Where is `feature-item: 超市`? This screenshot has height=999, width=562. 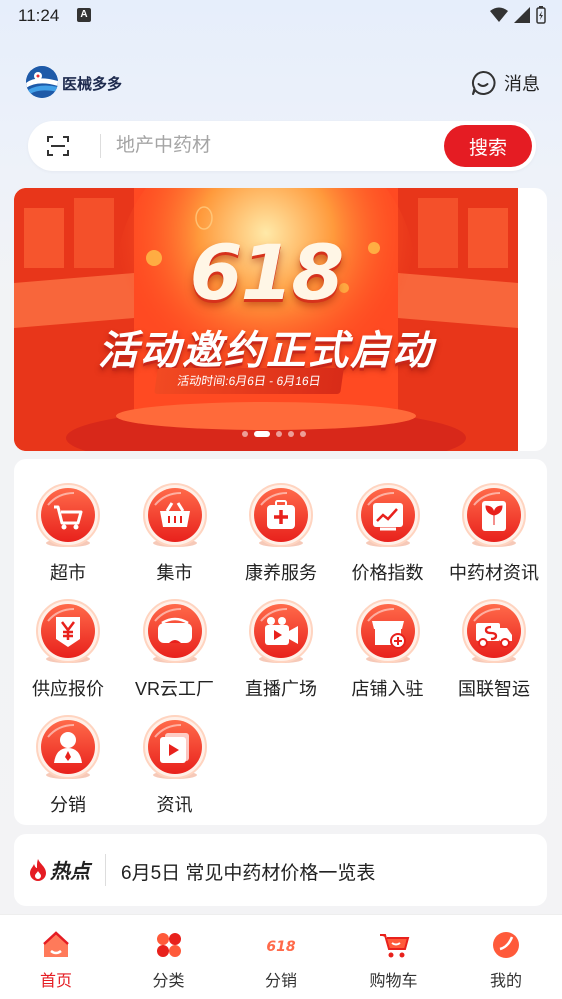
feature-item: 超市 is located at coordinates (68, 526).